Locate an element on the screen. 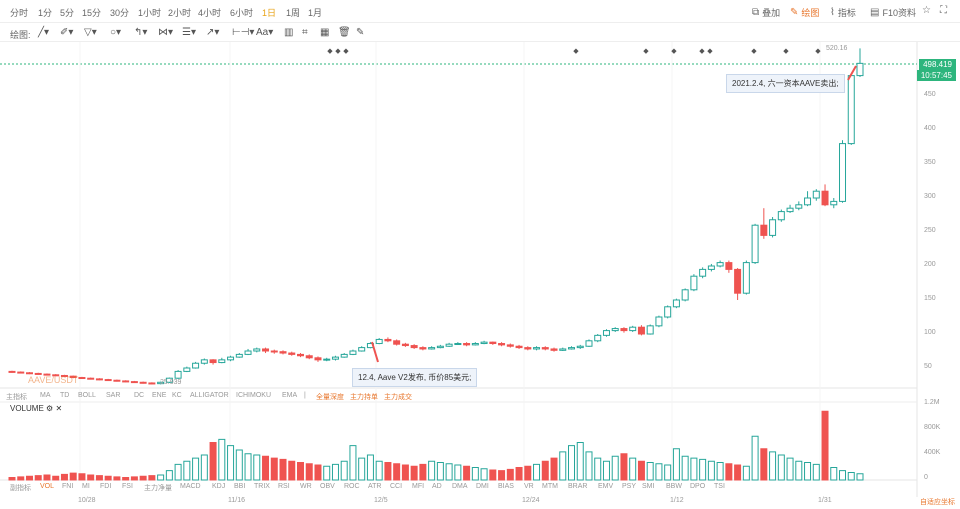  tab-2: 5分 is located at coordinates (67, 12).